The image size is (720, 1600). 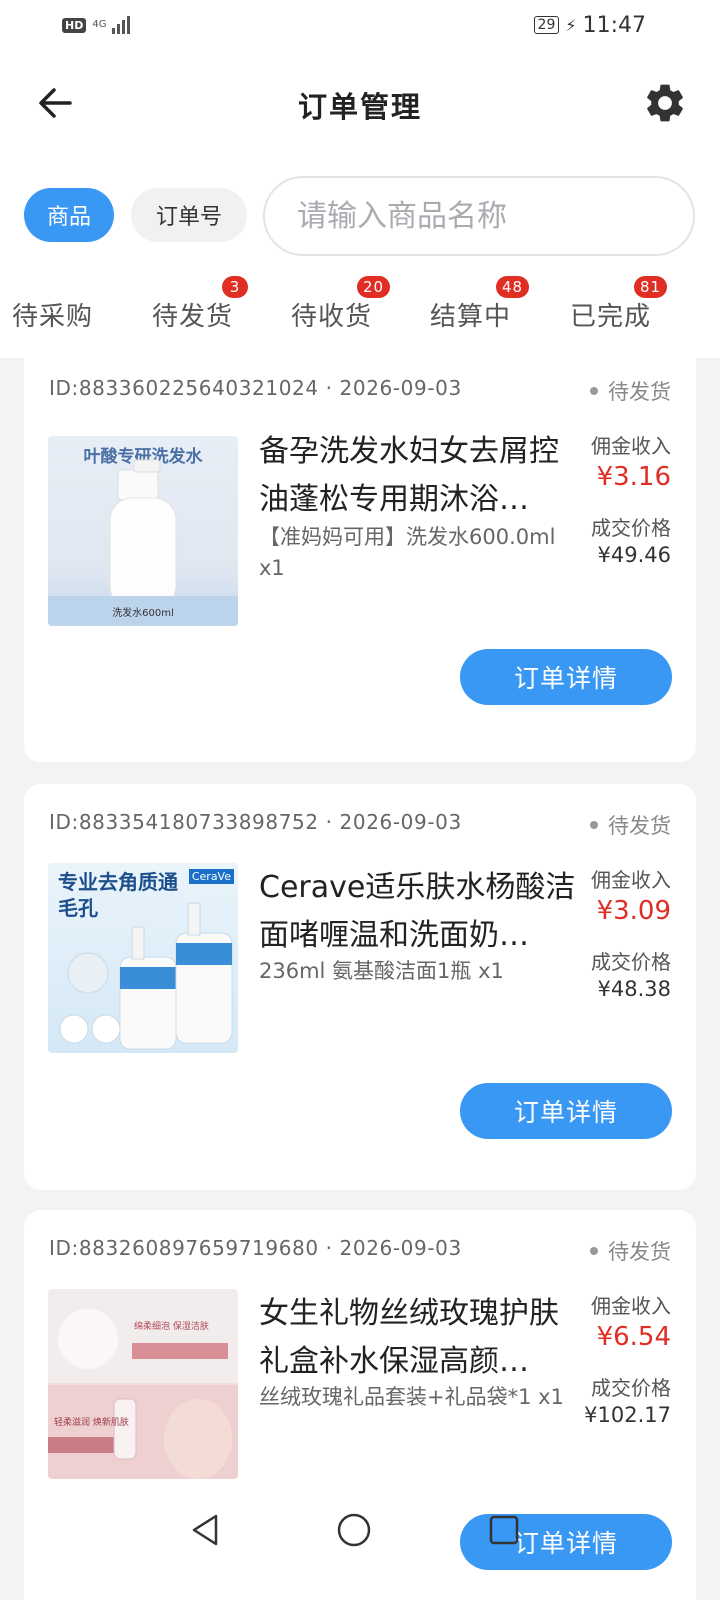 I want to click on tab-pending-shipment: 待发货 3, so click(x=200, y=304).